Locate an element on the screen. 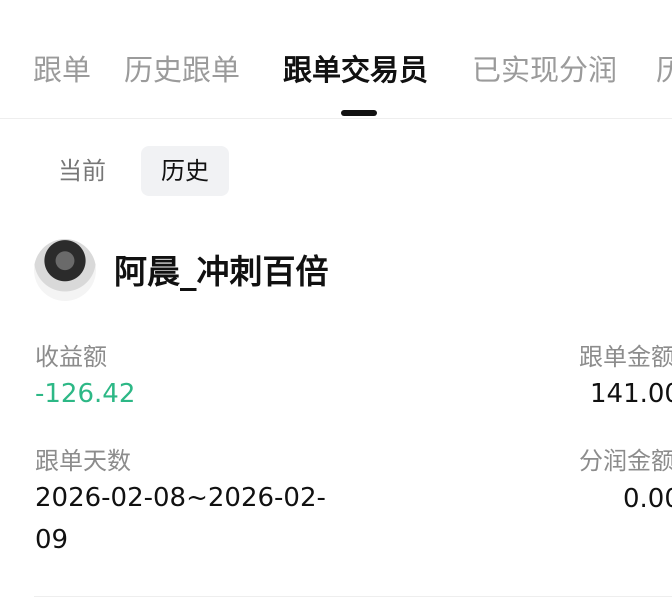 The width and height of the screenshot is (672, 612). segment-history: 历史 is located at coordinates (185, 171).